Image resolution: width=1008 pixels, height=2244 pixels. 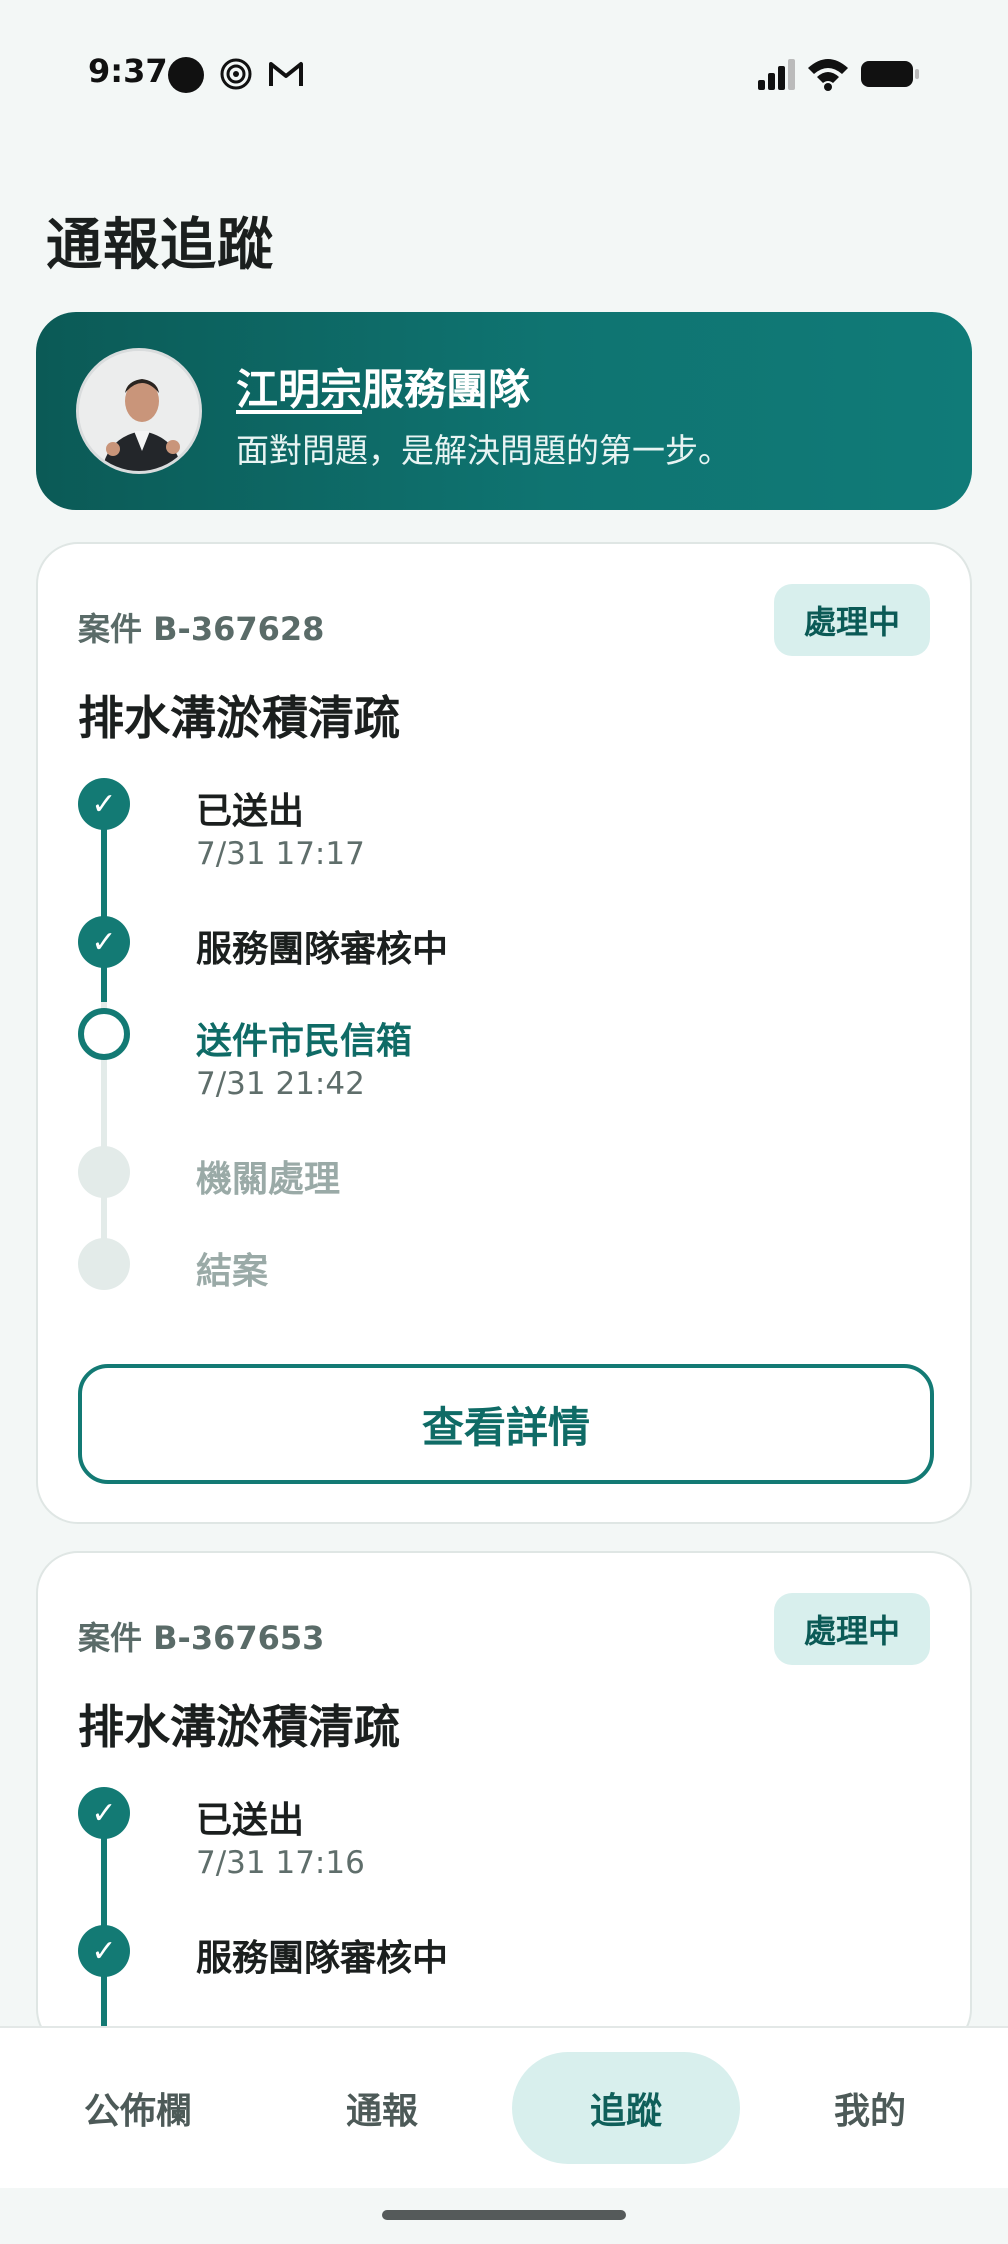 What do you see at coordinates (299, 389) in the screenshot?
I see `banner-title-link: 江明宗` at bounding box center [299, 389].